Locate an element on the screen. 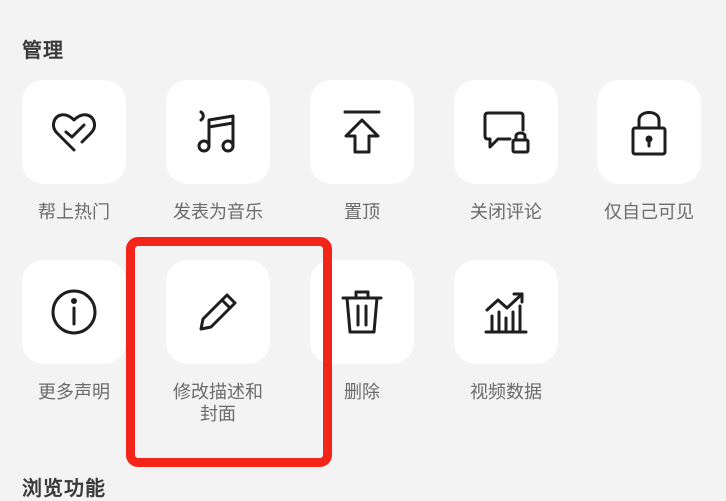 This screenshot has height=501, width=726. action-label: 帮上热门 is located at coordinates (74, 212).